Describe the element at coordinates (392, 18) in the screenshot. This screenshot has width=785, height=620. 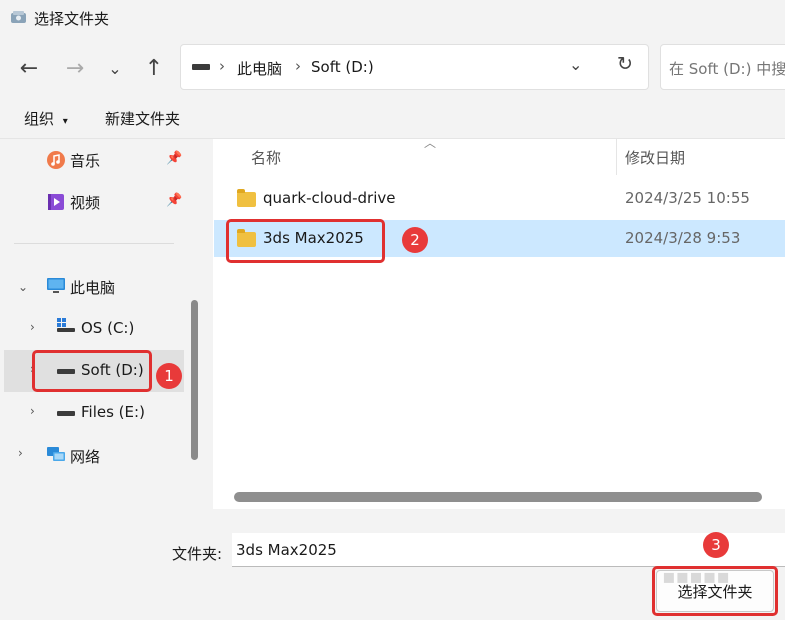
I see `title-bar` at that location.